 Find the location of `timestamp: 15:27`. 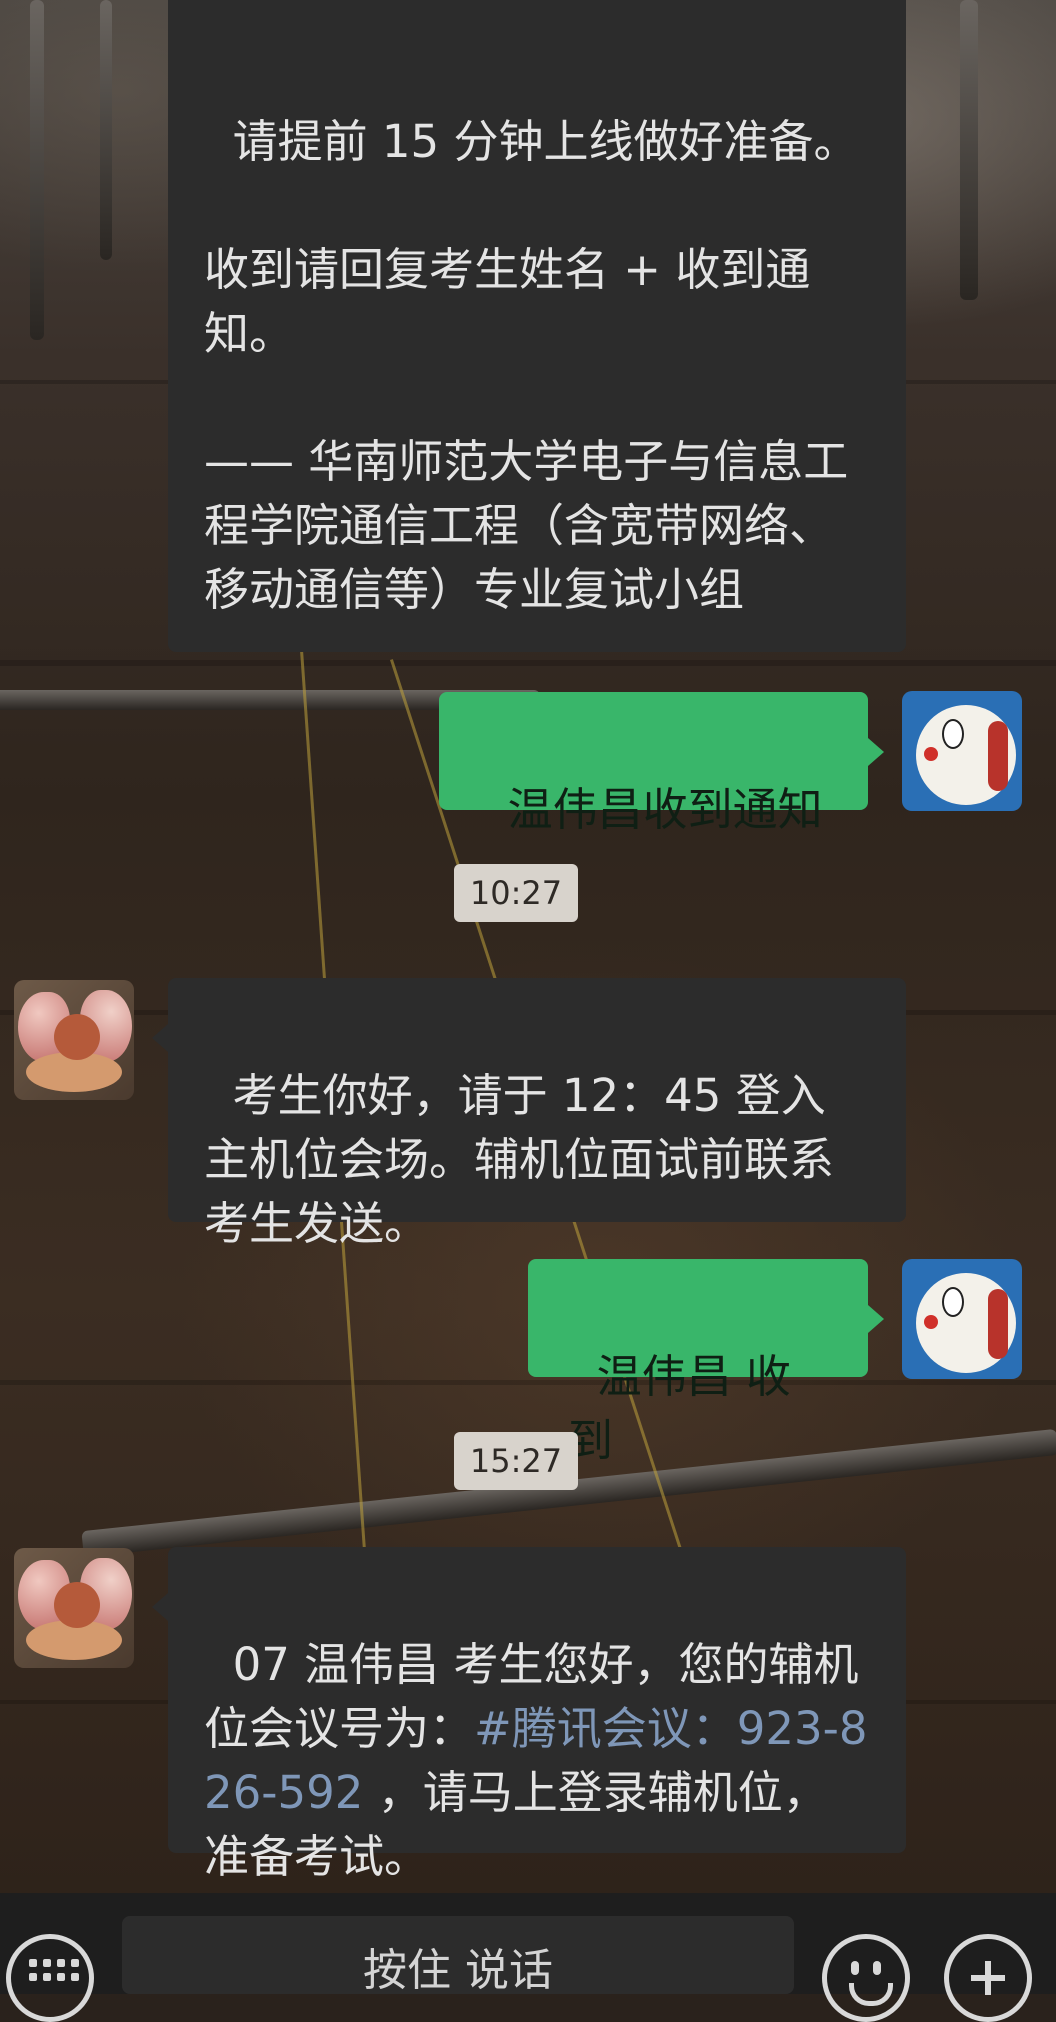

timestamp: 15:27 is located at coordinates (516, 1461).